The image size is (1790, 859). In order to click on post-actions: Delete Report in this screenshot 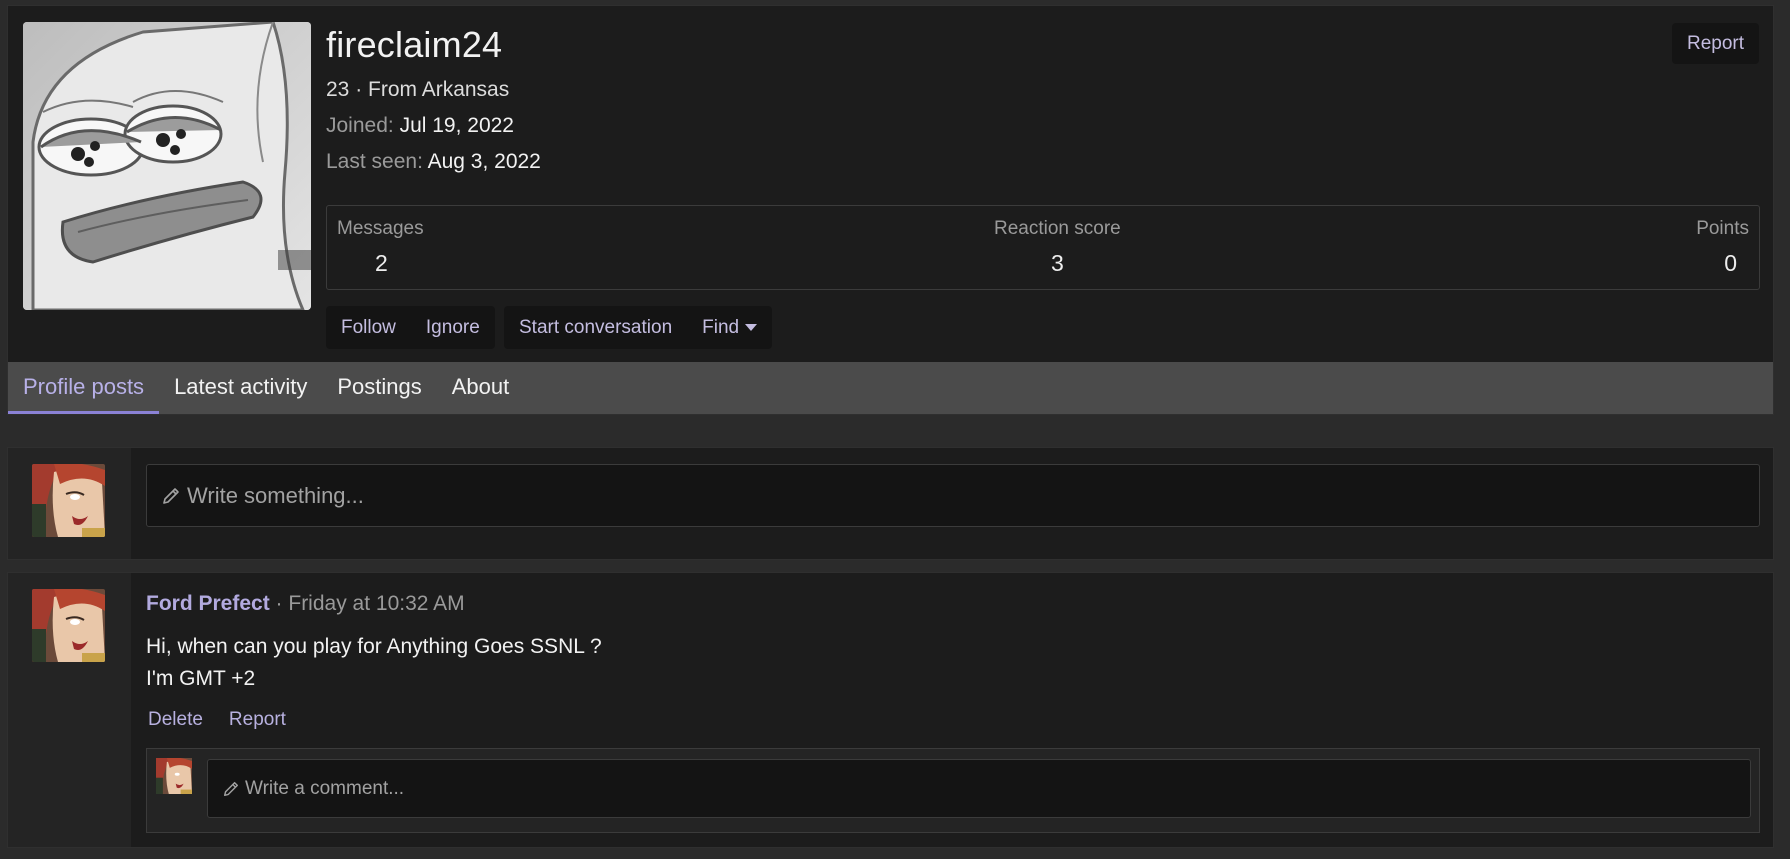, I will do `click(217, 720)`.